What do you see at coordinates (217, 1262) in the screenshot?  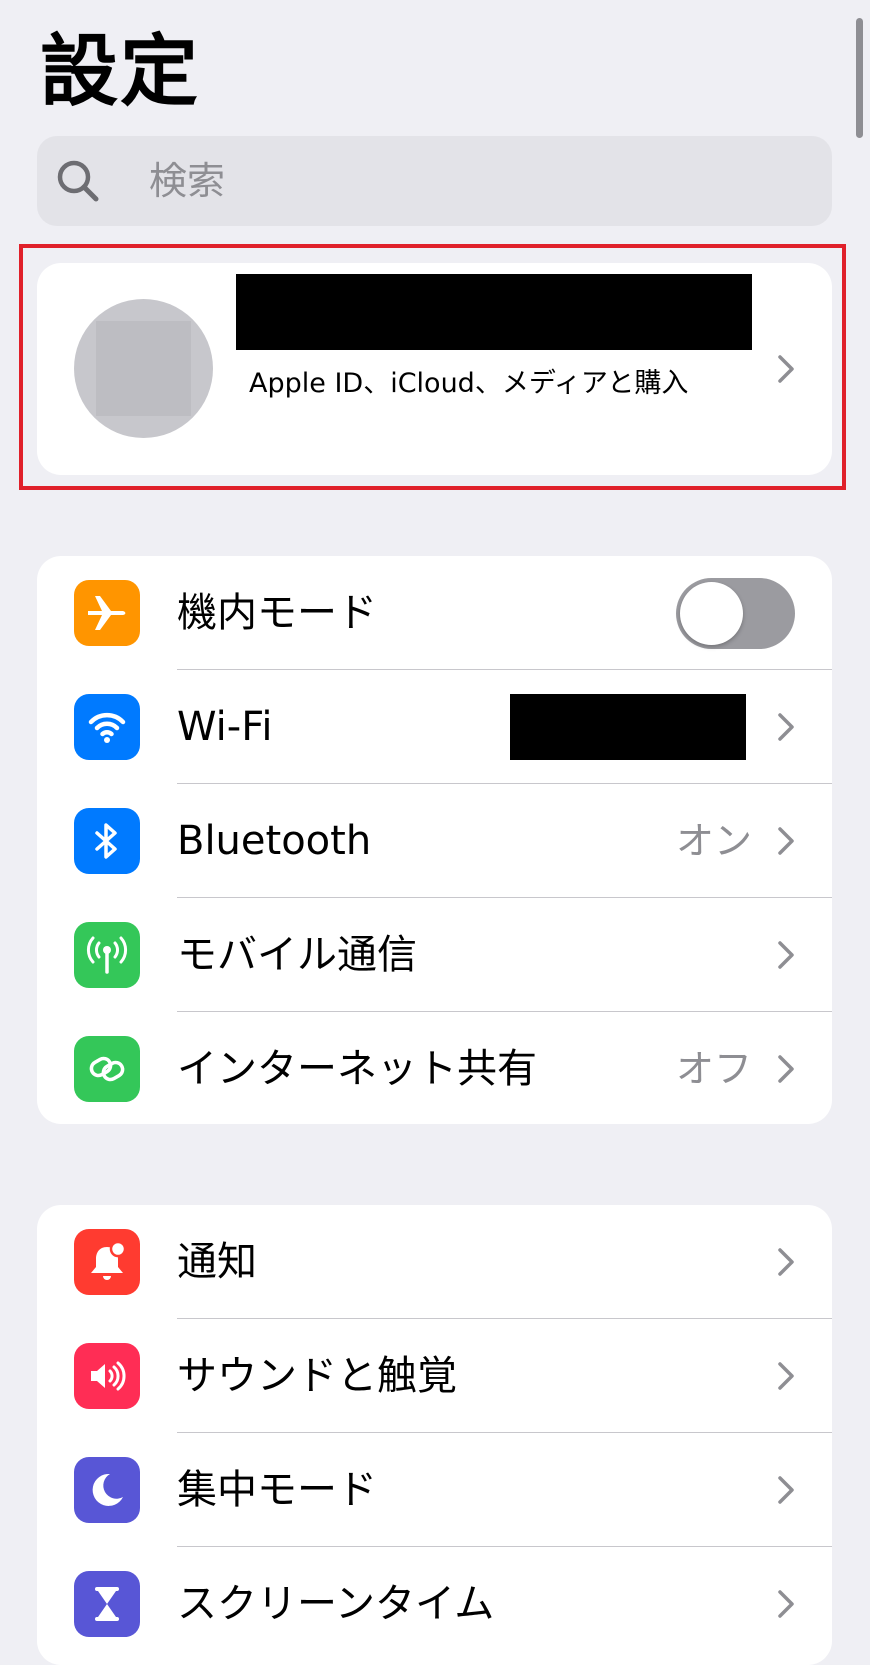 I see `row-label: 通知` at bounding box center [217, 1262].